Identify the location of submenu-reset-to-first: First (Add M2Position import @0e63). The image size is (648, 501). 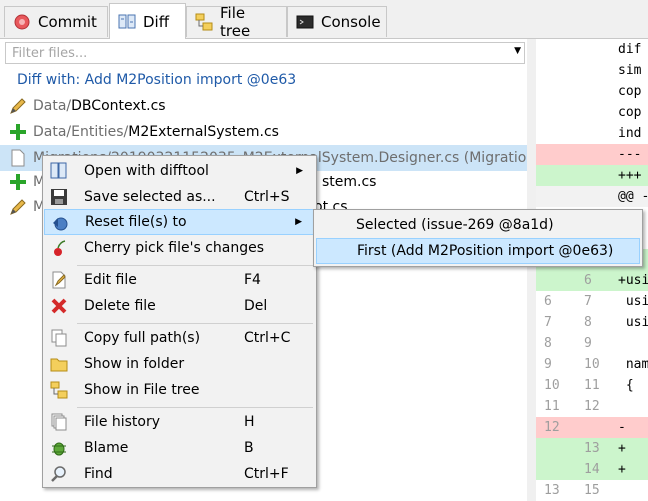
(478, 251).